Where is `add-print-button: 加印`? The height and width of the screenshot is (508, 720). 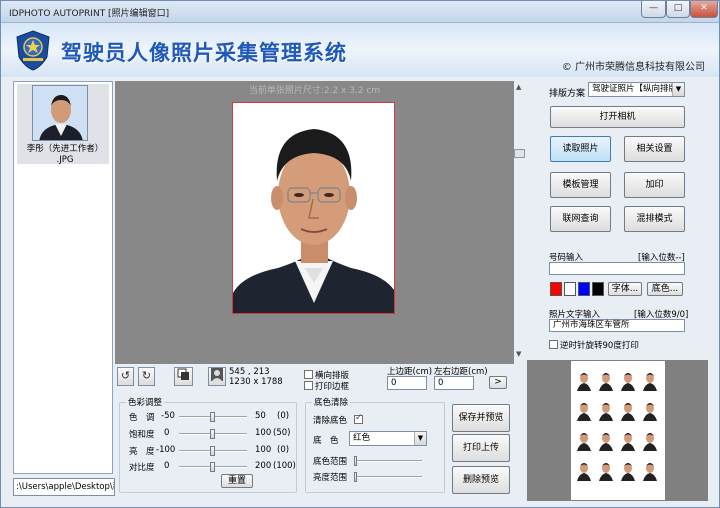 add-print-button: 加印 is located at coordinates (654, 185).